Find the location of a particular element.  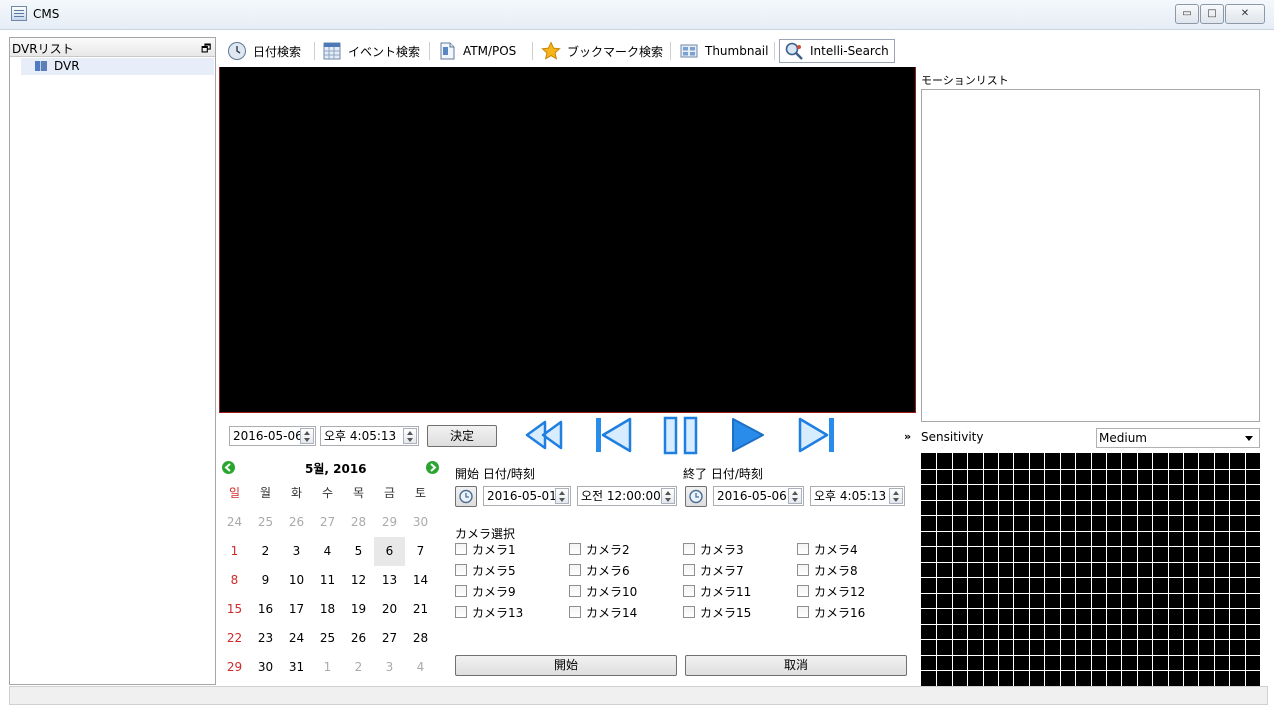

start-time-field: 오전 12:00:00 is located at coordinates (627, 496).